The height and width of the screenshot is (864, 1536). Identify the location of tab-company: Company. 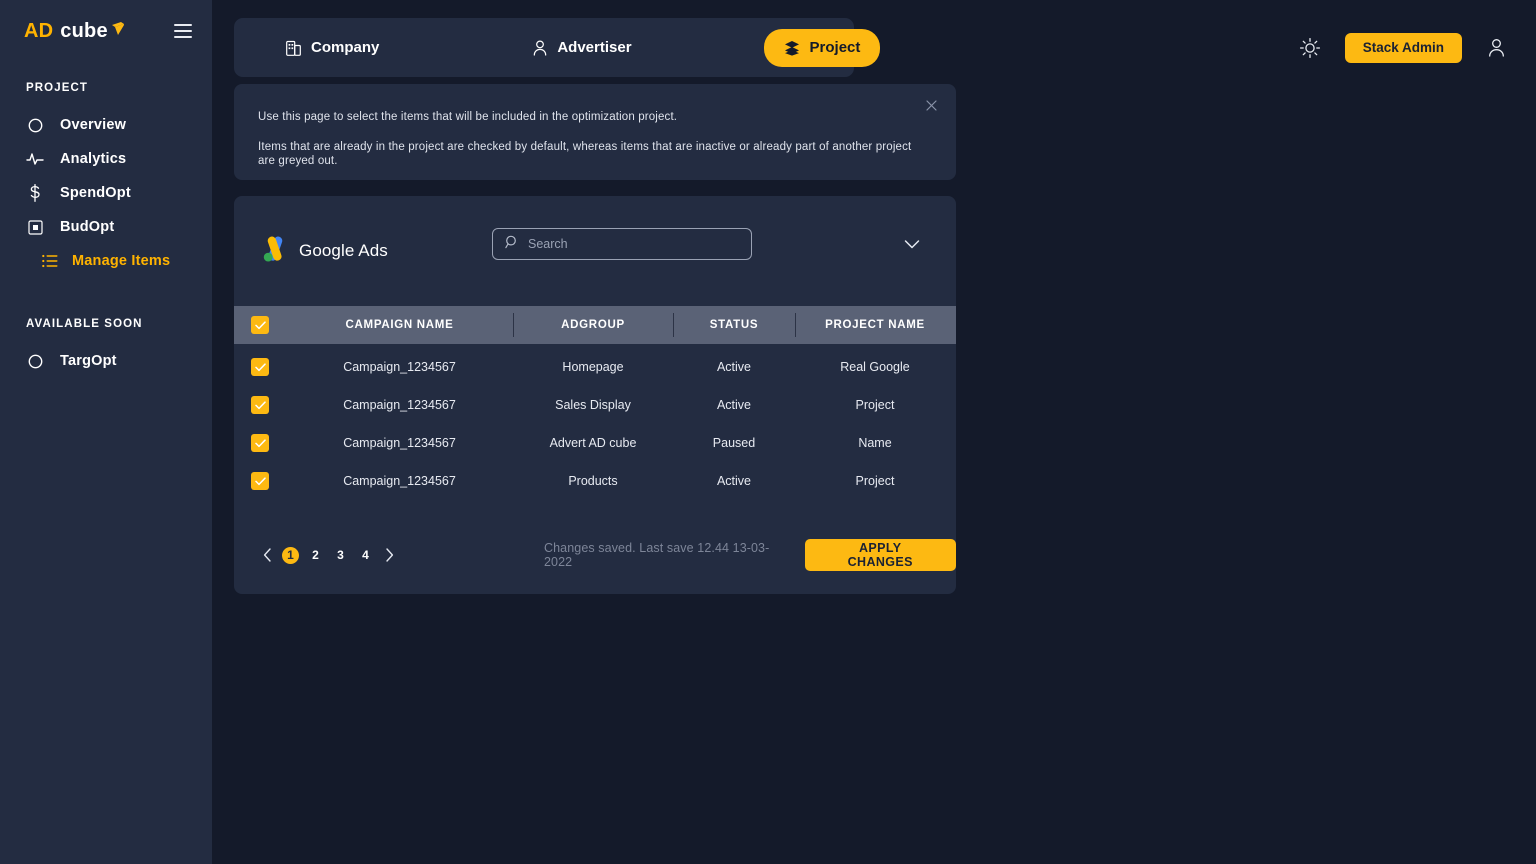
(332, 48).